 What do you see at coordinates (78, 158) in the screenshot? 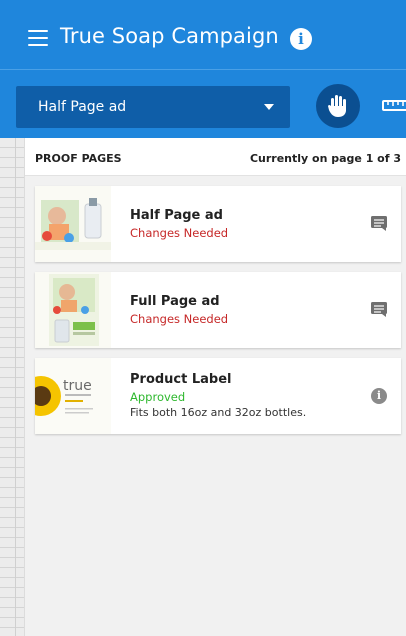
I see `proof-pages-label: PROOF PAGES` at bounding box center [78, 158].